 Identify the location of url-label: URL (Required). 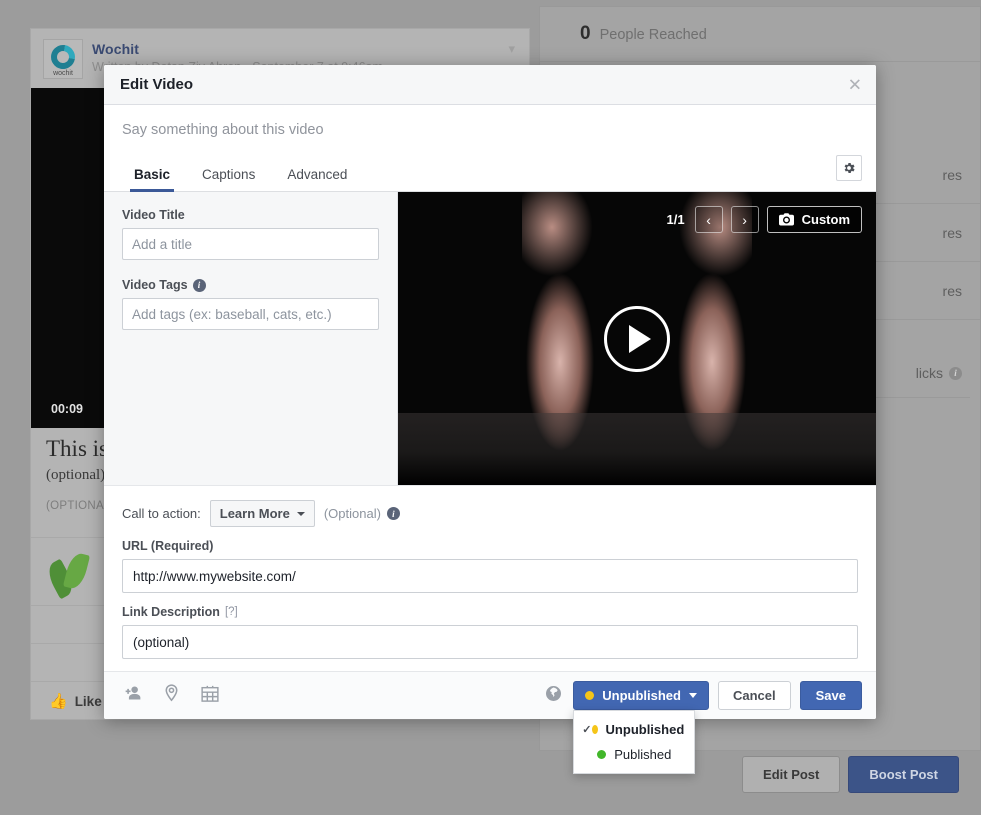
(168, 546).